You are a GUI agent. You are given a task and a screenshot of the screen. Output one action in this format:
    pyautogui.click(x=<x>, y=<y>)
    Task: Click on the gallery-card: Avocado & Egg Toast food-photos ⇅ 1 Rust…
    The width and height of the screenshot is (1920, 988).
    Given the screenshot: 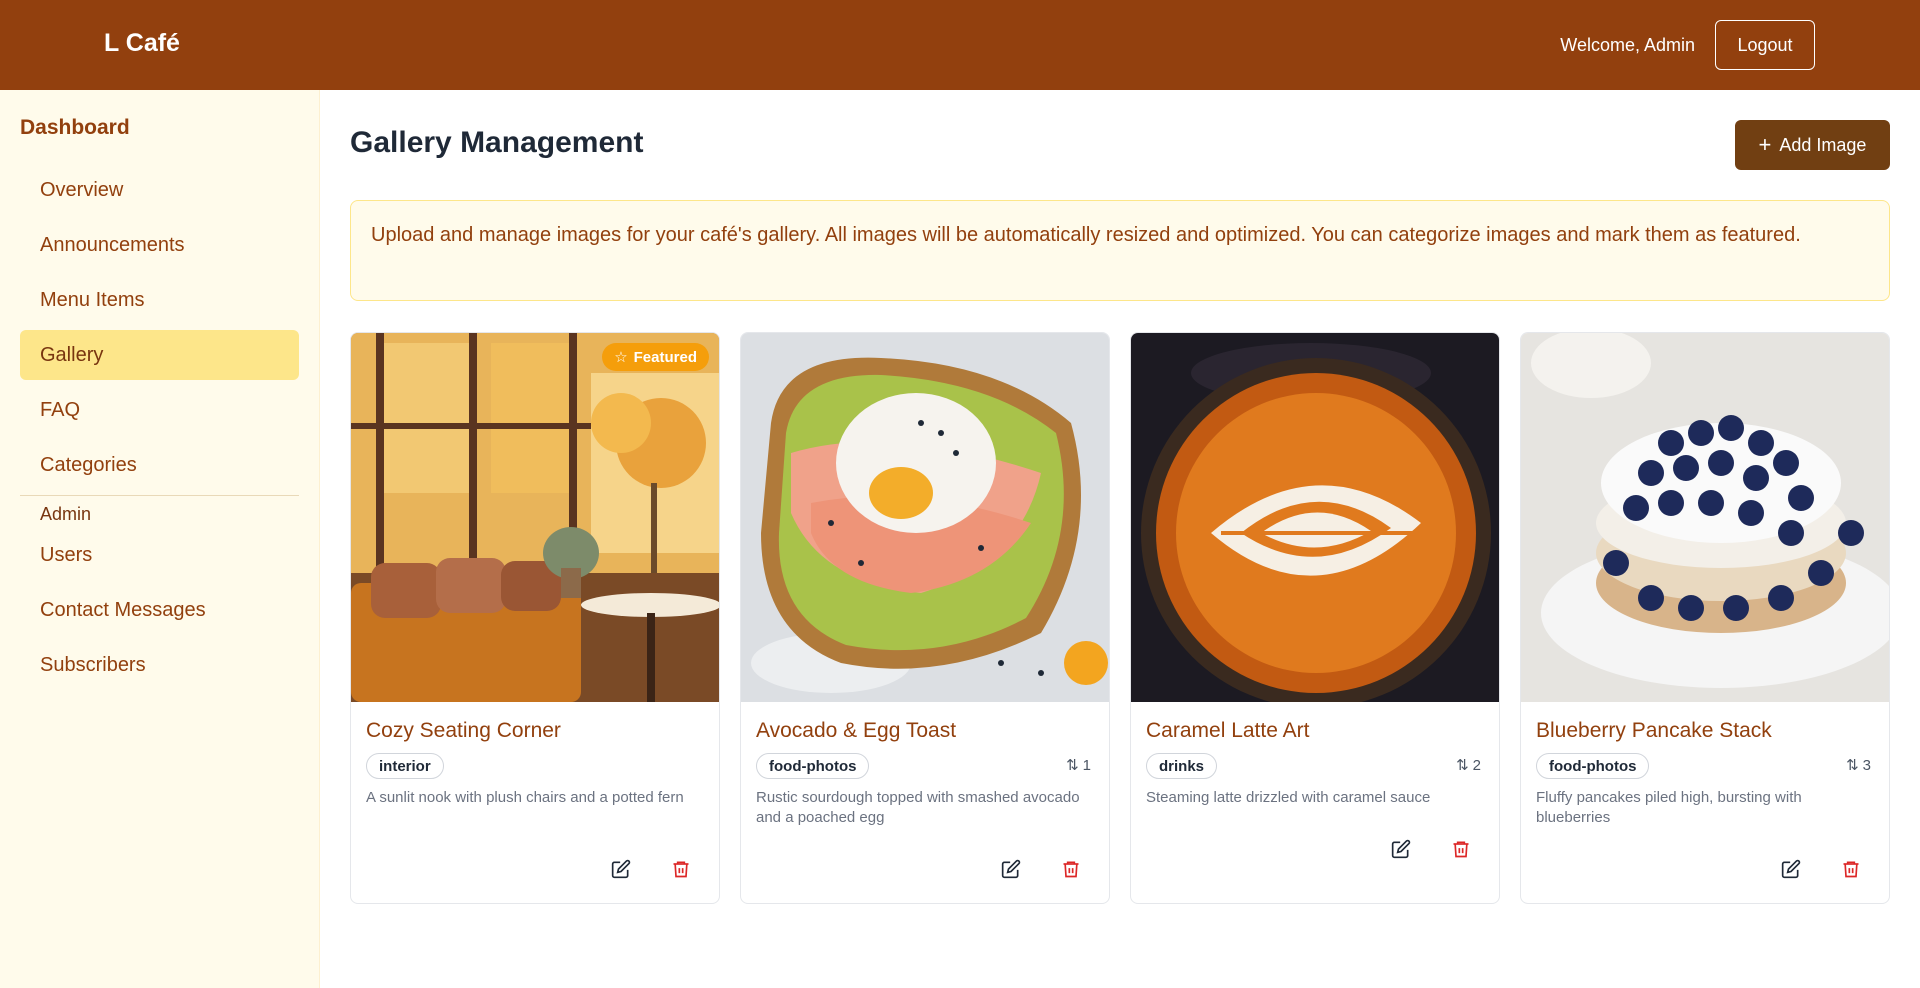 What is the action you would take?
    pyautogui.click(x=925, y=618)
    